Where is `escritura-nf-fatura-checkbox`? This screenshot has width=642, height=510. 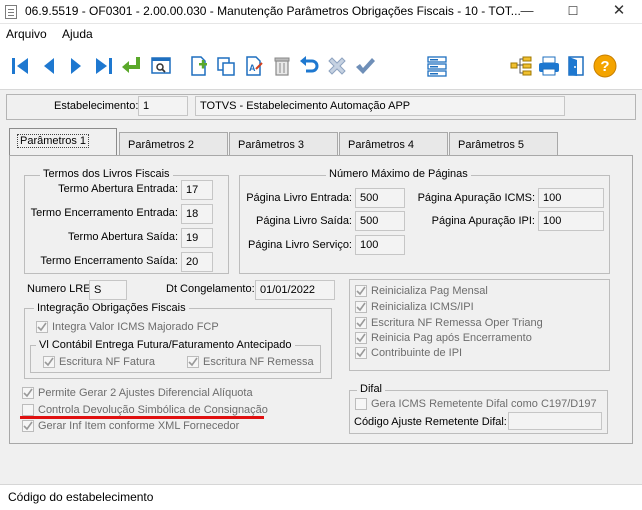
escritura-nf-fatura-checkbox is located at coordinates (49, 362).